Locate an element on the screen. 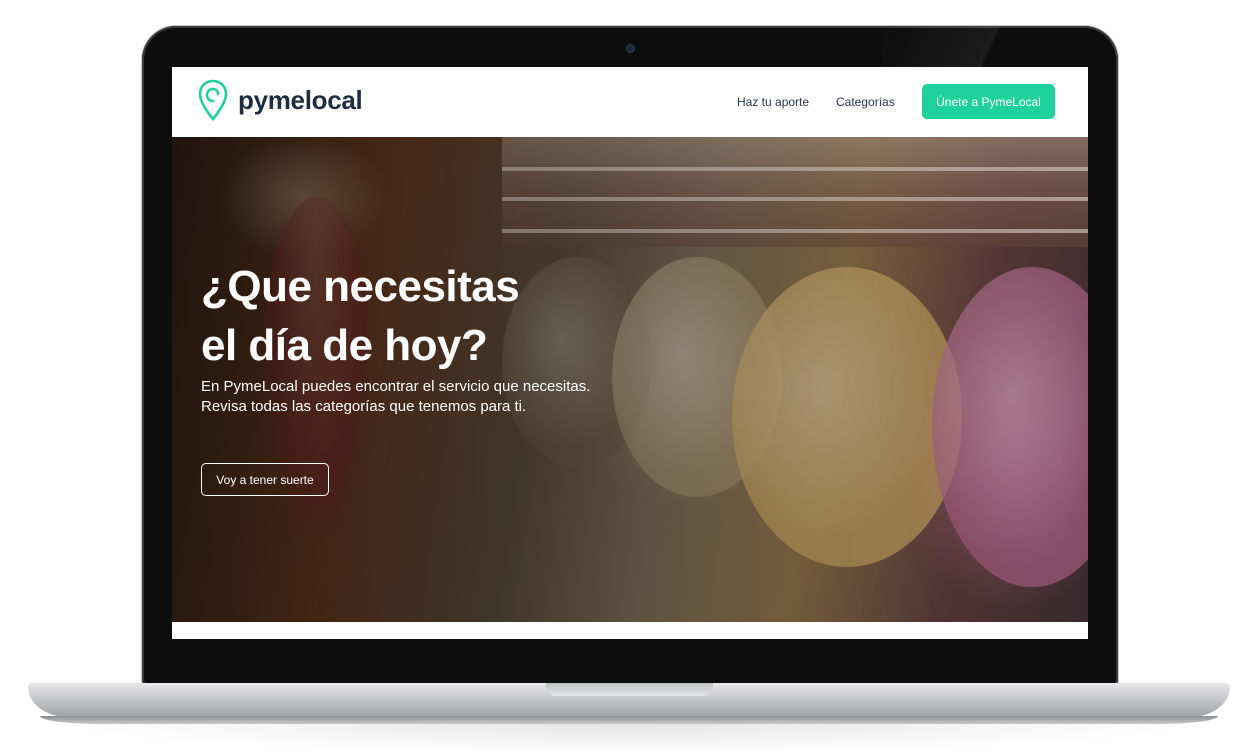  hero-title-line: ¿Que necesitas is located at coordinates (360, 286).